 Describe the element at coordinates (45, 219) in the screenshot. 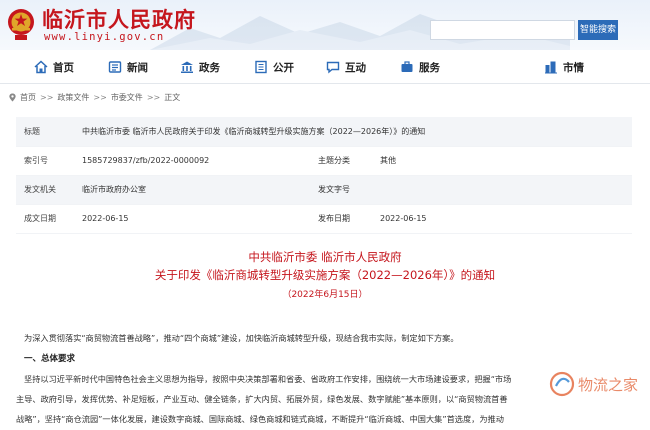

I see `meta-created-label: 成文日期` at that location.